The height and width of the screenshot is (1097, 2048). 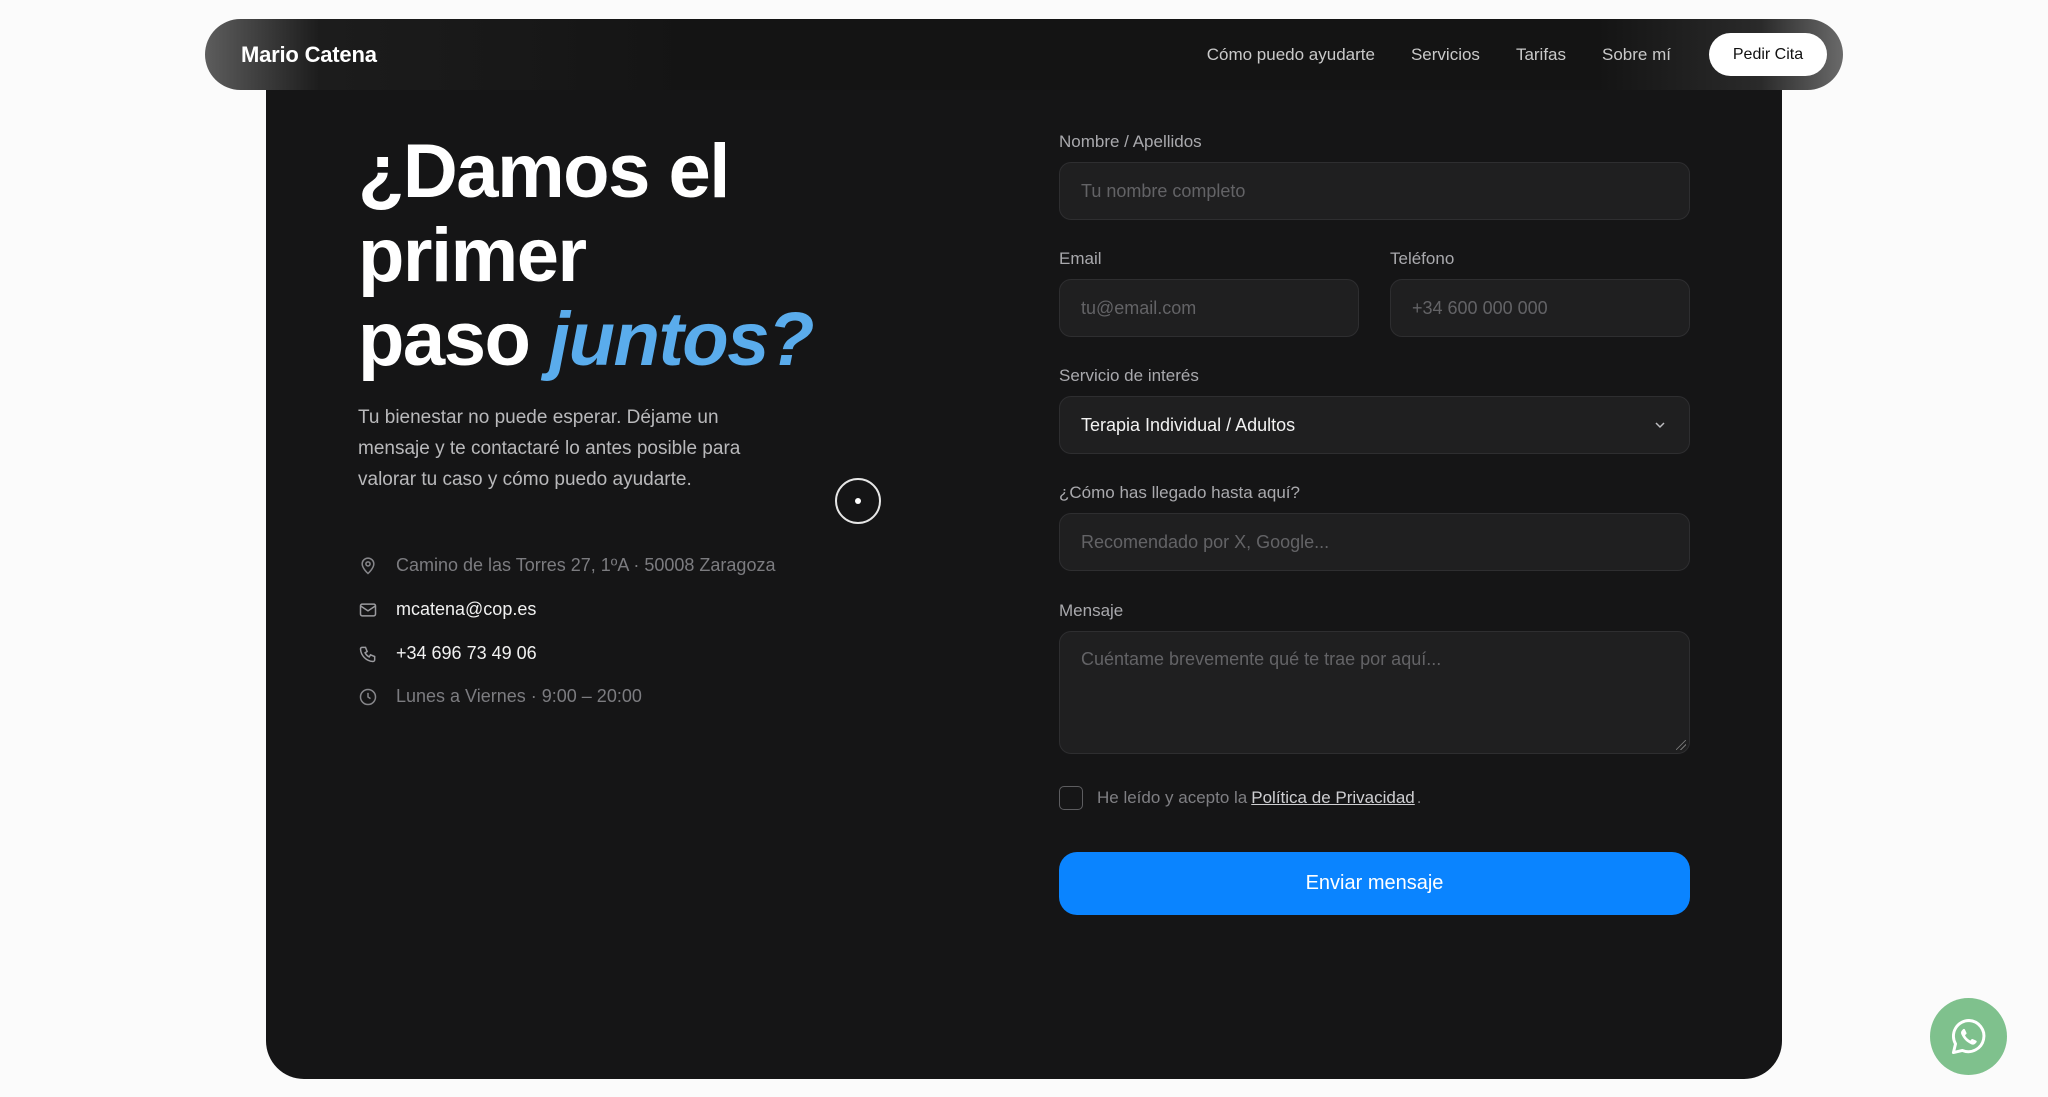 What do you see at coordinates (1332, 798) in the screenshot?
I see `privacy-policy-link: Política de Privacidad` at bounding box center [1332, 798].